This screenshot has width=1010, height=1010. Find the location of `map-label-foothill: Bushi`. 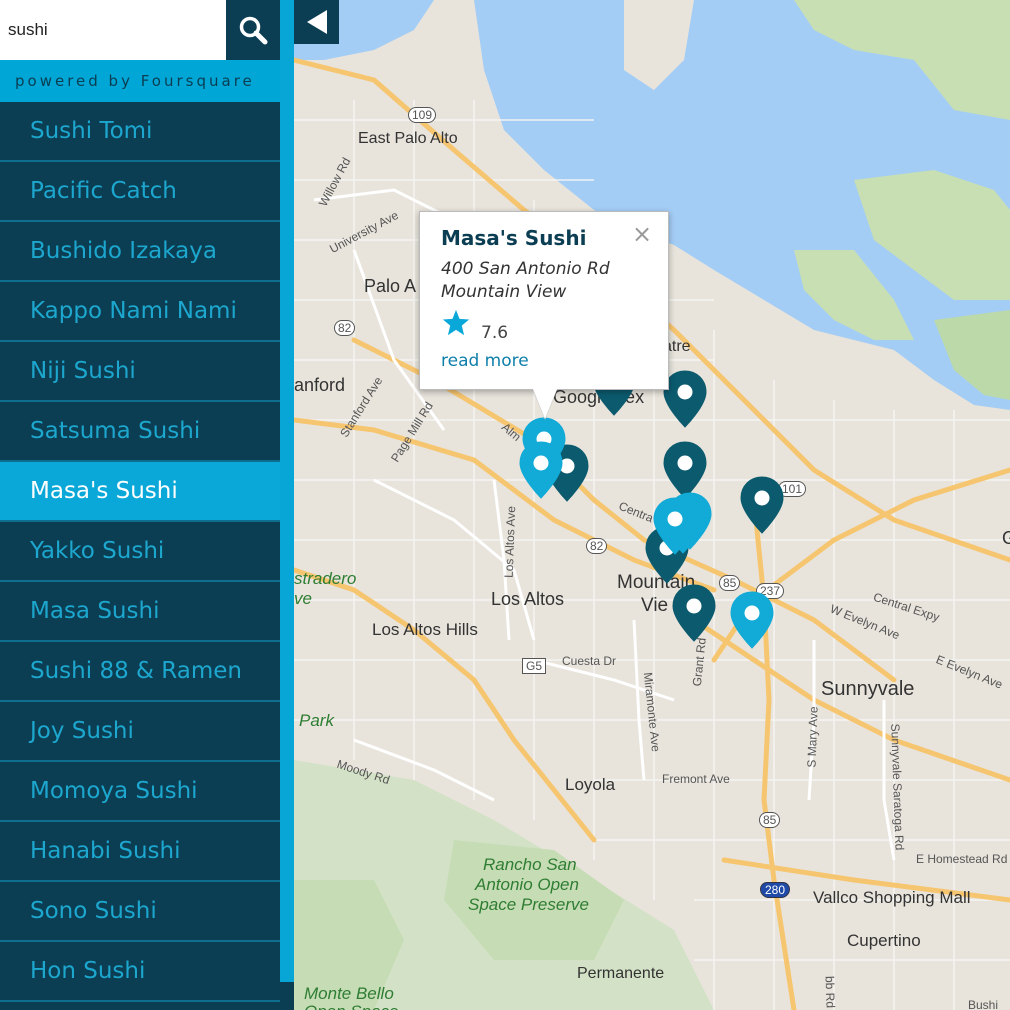

map-label-foothill: Bushi is located at coordinates (983, 1004).